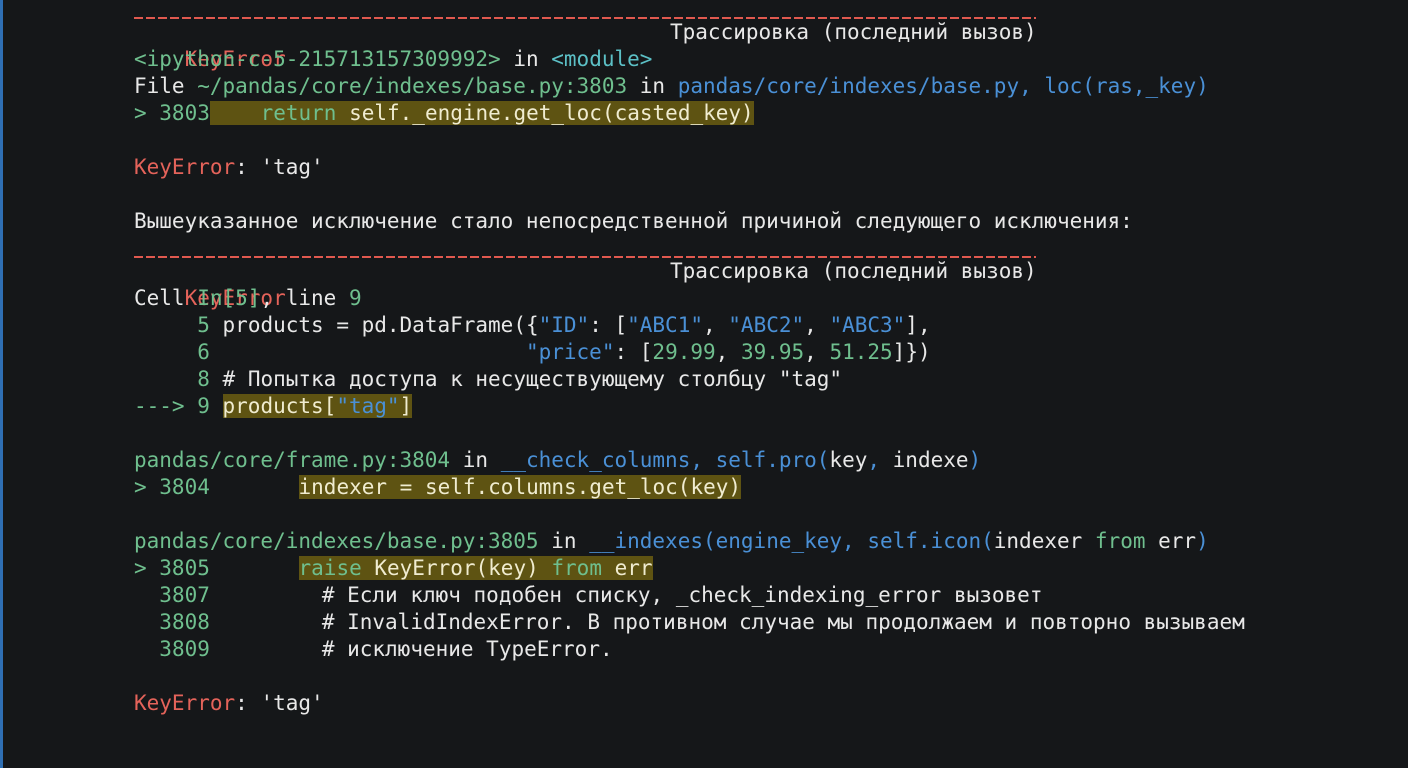 This screenshot has width=1408, height=768. I want to click on string-literal: "ABC1", so click(665, 325).